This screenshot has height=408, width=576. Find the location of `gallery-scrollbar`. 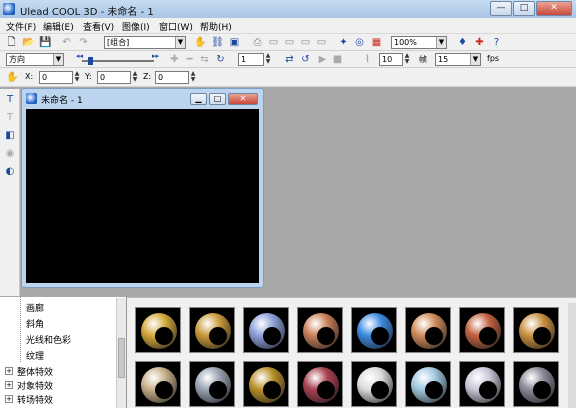

gallery-scrollbar is located at coordinates (572, 355).